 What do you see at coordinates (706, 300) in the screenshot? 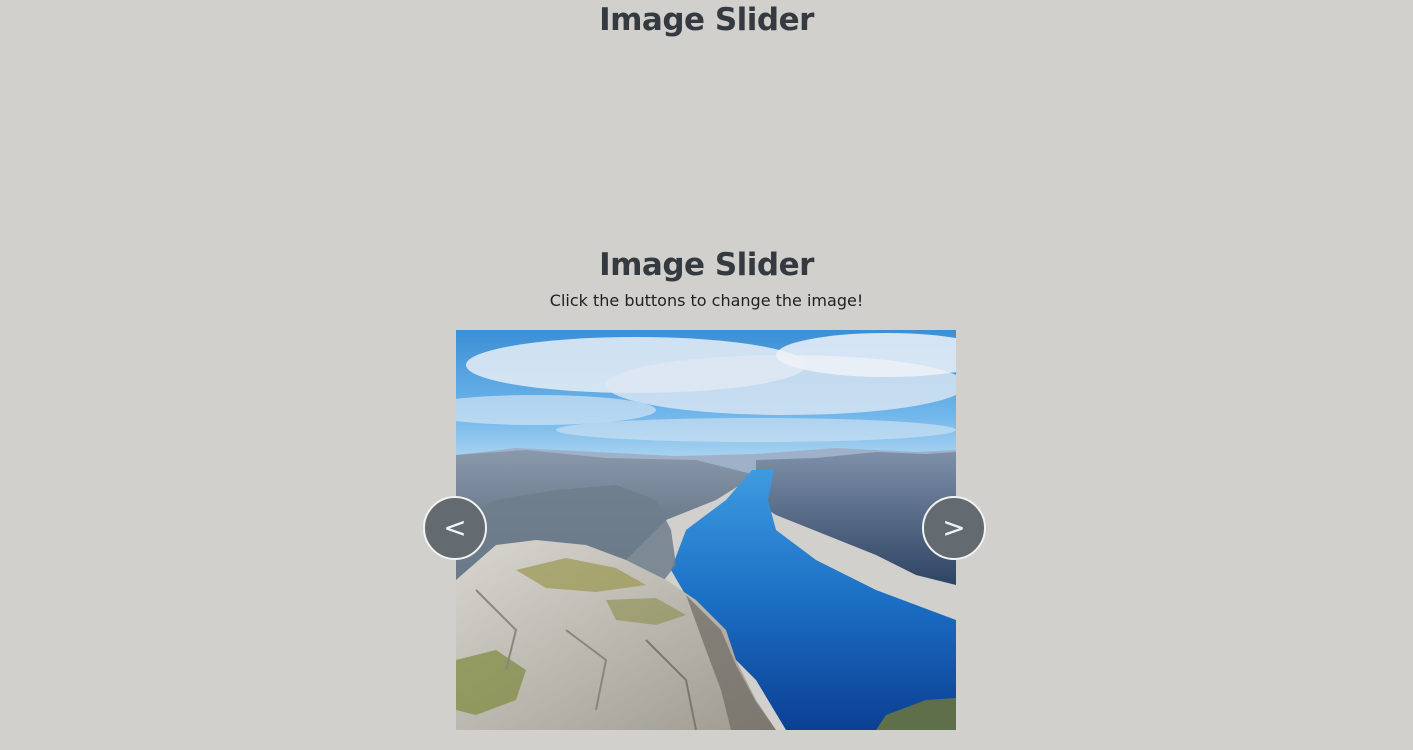
I see `slider-subtitle: Click the buttons to change the image!` at bounding box center [706, 300].